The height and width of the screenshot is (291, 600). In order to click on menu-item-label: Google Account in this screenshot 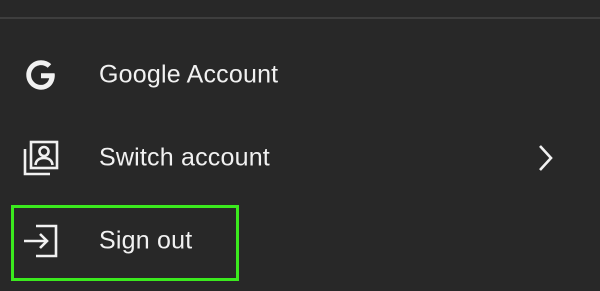, I will do `click(189, 74)`.